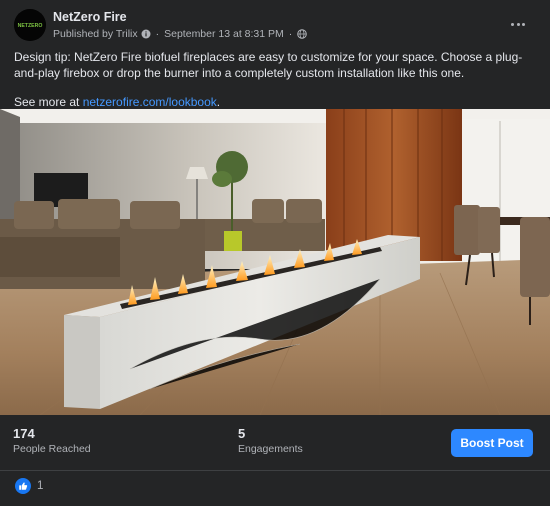 Image resolution: width=550 pixels, height=506 pixels. What do you see at coordinates (241, 433) in the screenshot?
I see `engagements-value: 5` at bounding box center [241, 433].